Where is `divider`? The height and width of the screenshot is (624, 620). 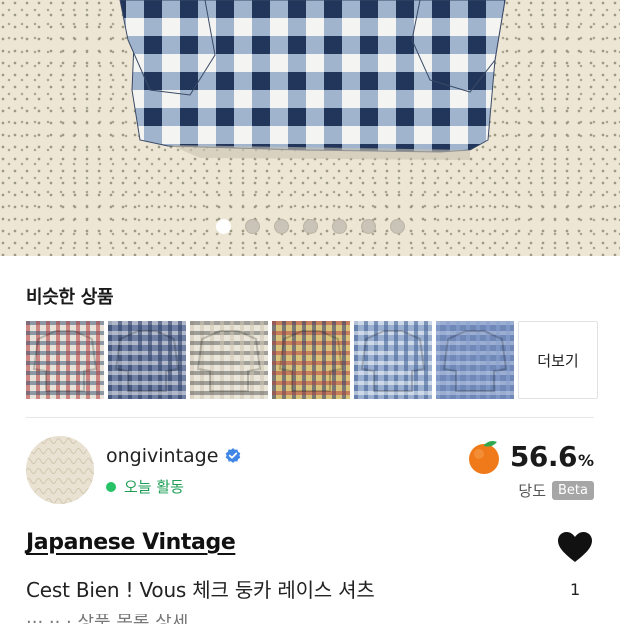 divider is located at coordinates (310, 417).